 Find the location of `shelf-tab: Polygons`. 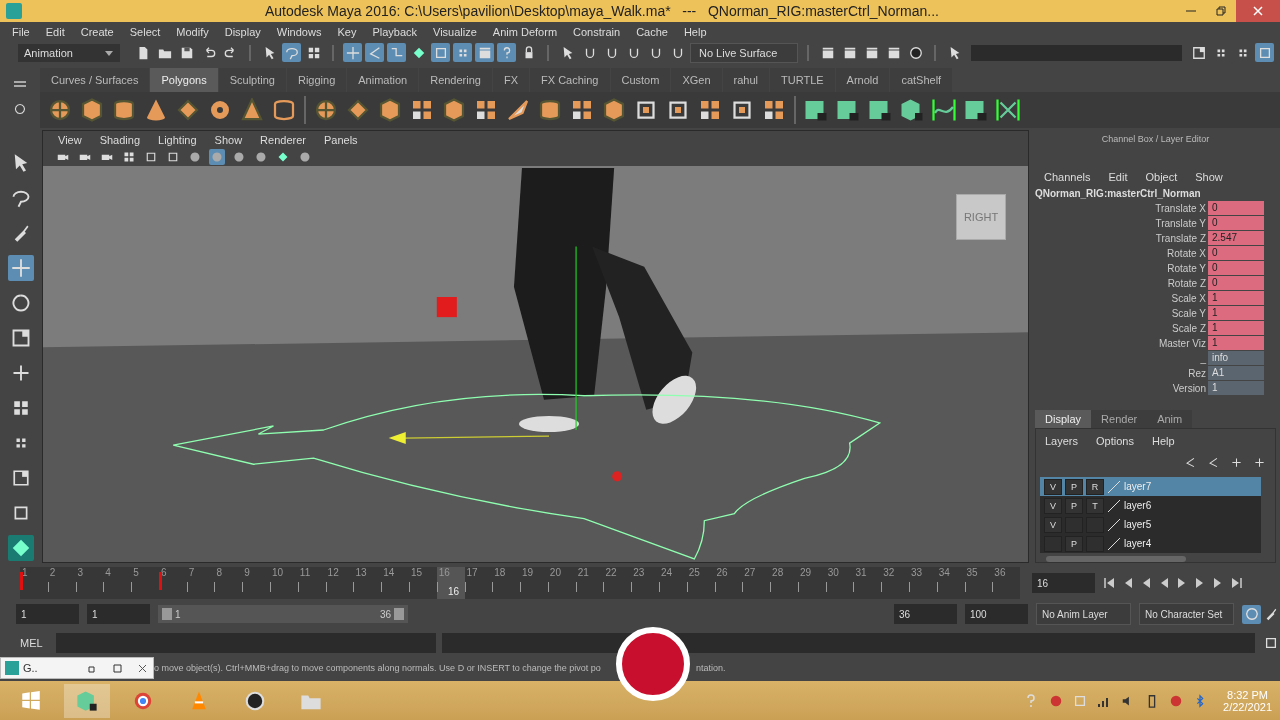

shelf-tab: Polygons is located at coordinates (184, 80).